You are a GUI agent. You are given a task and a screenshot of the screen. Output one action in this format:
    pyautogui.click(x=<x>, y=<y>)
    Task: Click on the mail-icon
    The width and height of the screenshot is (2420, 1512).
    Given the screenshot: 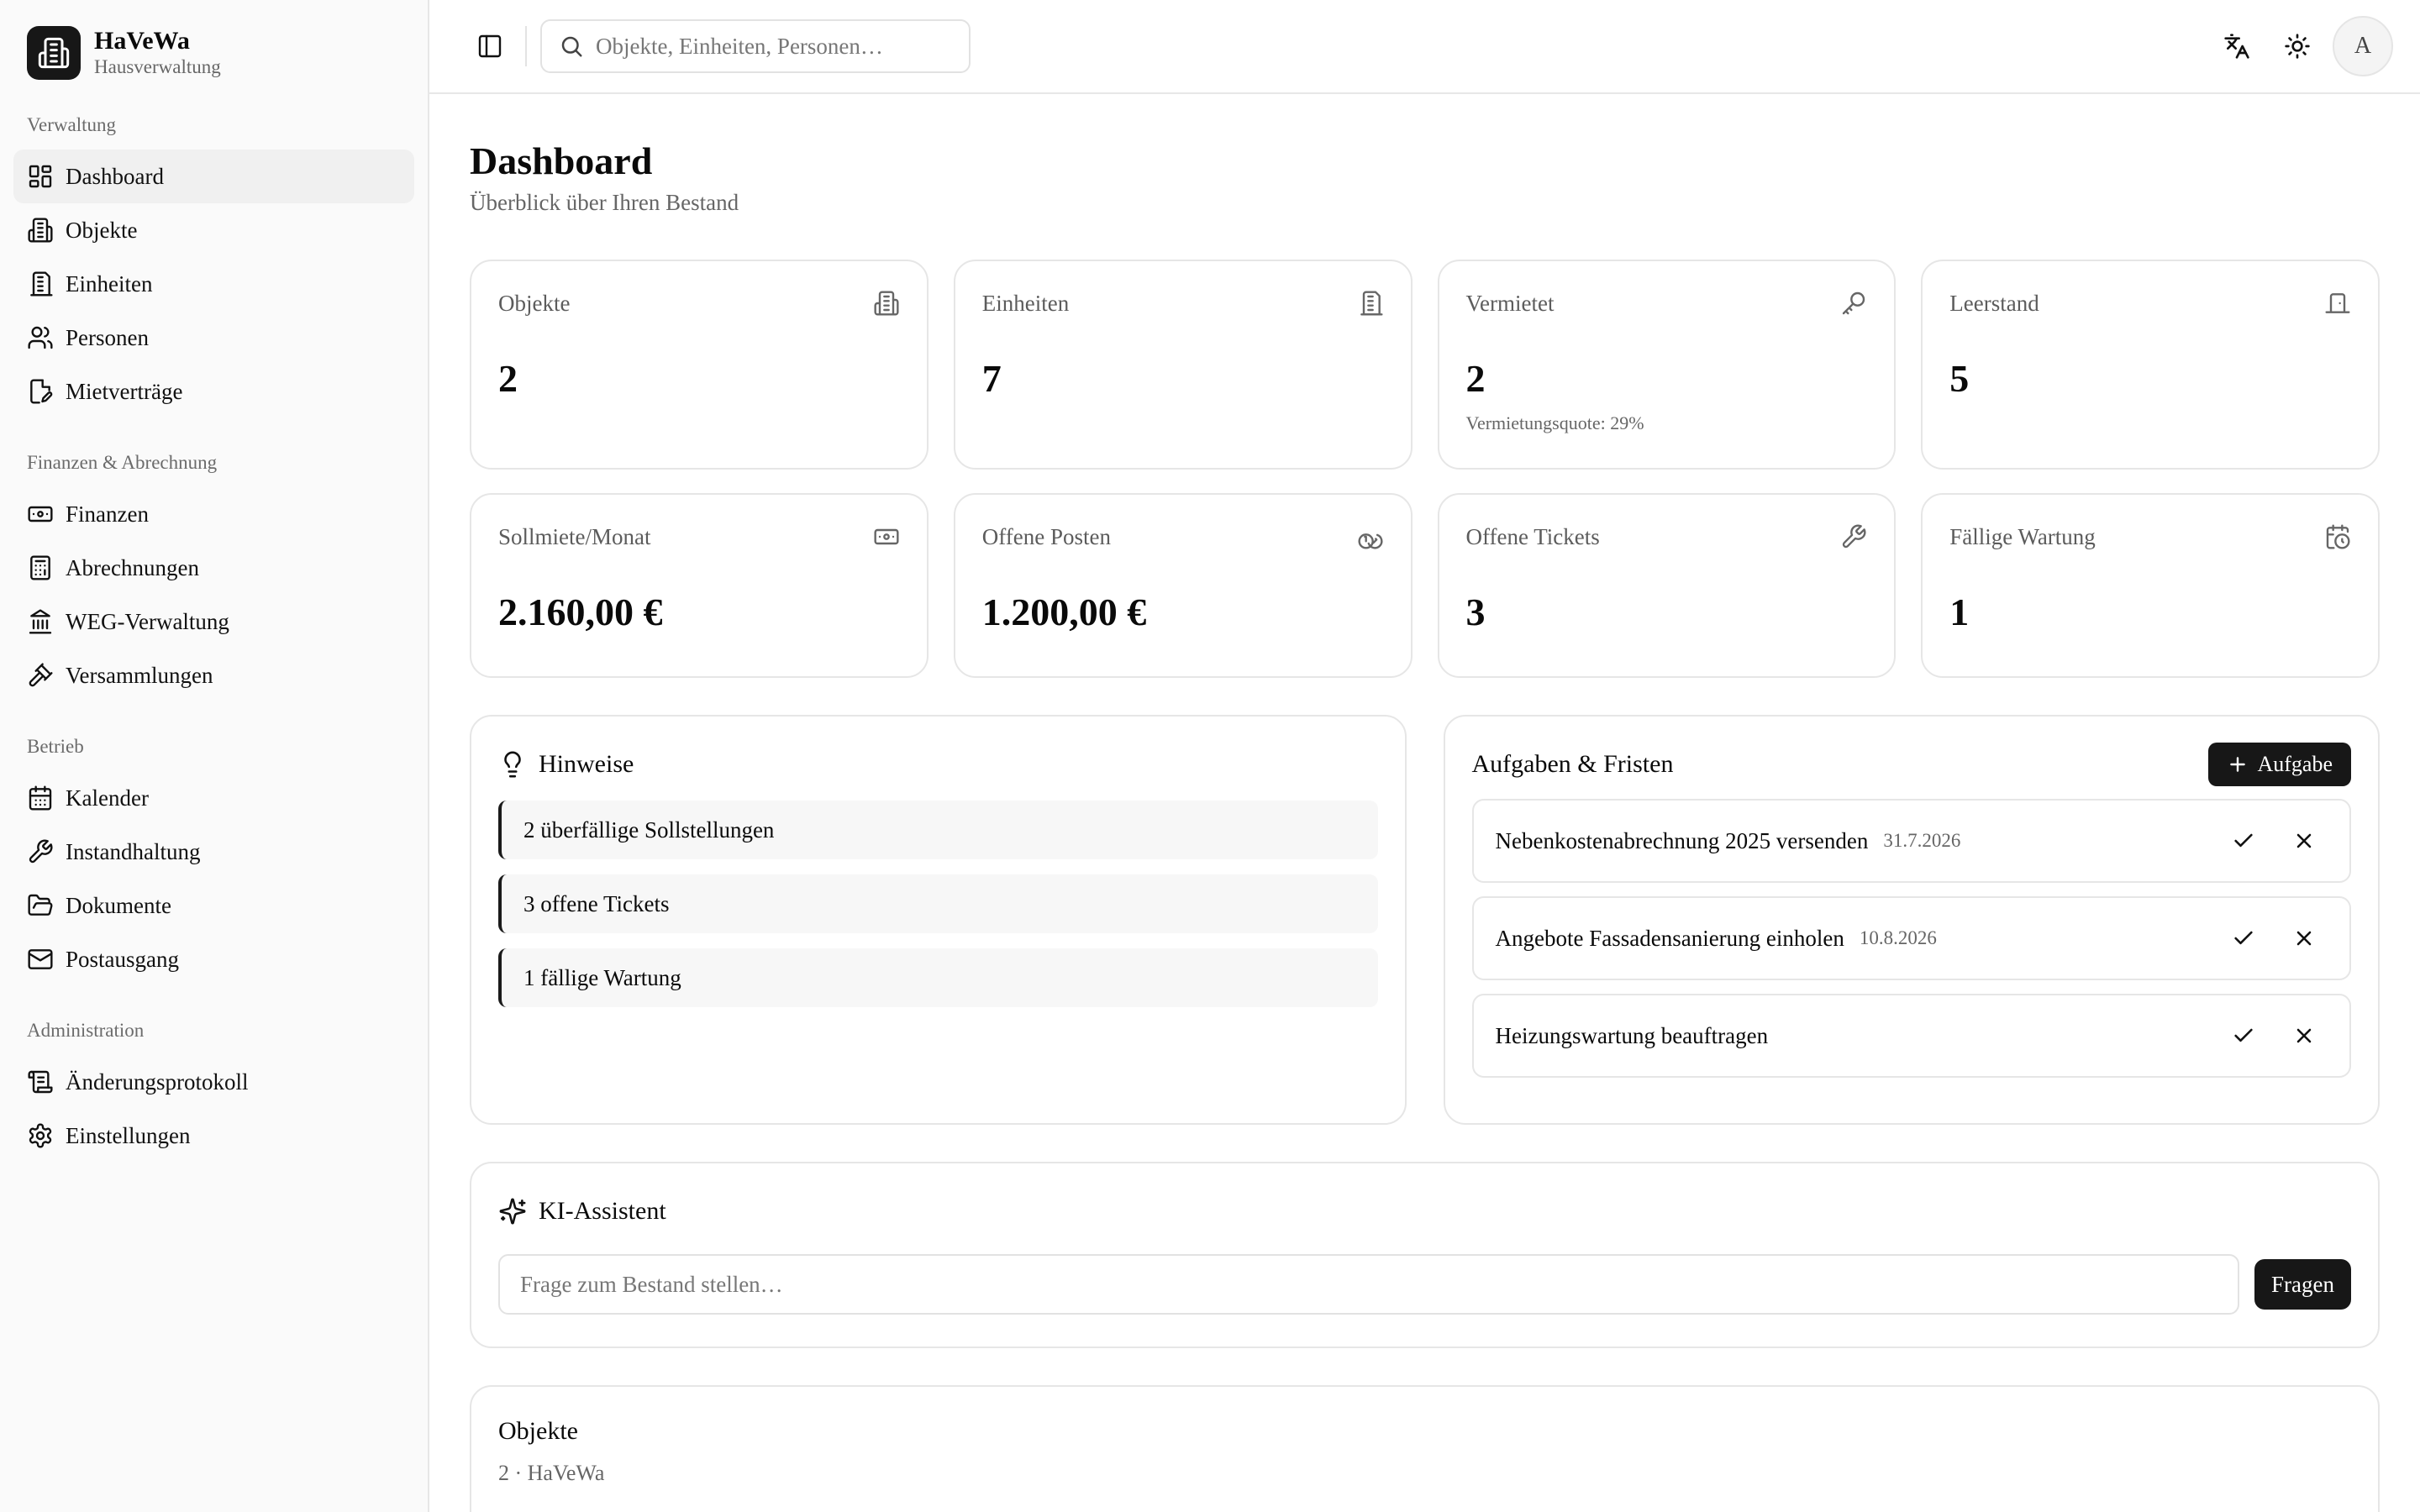 What is the action you would take?
    pyautogui.click(x=40, y=959)
    